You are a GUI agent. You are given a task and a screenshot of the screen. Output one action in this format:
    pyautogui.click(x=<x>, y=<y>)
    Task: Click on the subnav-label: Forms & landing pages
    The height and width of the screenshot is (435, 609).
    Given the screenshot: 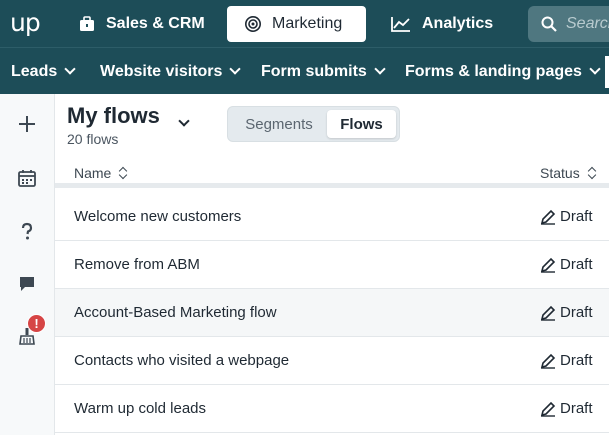 What is the action you would take?
    pyautogui.click(x=493, y=71)
    